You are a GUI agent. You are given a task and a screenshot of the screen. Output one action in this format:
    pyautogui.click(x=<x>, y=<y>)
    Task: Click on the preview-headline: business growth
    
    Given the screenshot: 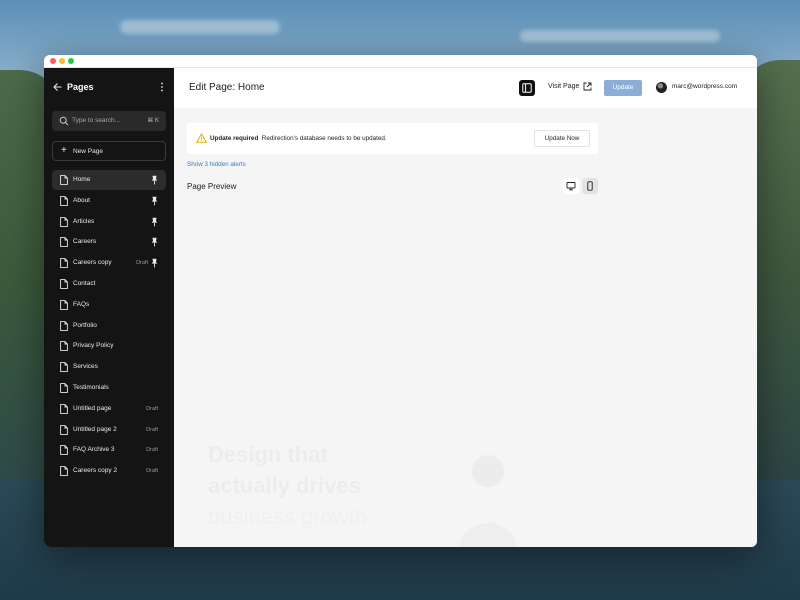 What is the action you would take?
    pyautogui.click(x=287, y=516)
    